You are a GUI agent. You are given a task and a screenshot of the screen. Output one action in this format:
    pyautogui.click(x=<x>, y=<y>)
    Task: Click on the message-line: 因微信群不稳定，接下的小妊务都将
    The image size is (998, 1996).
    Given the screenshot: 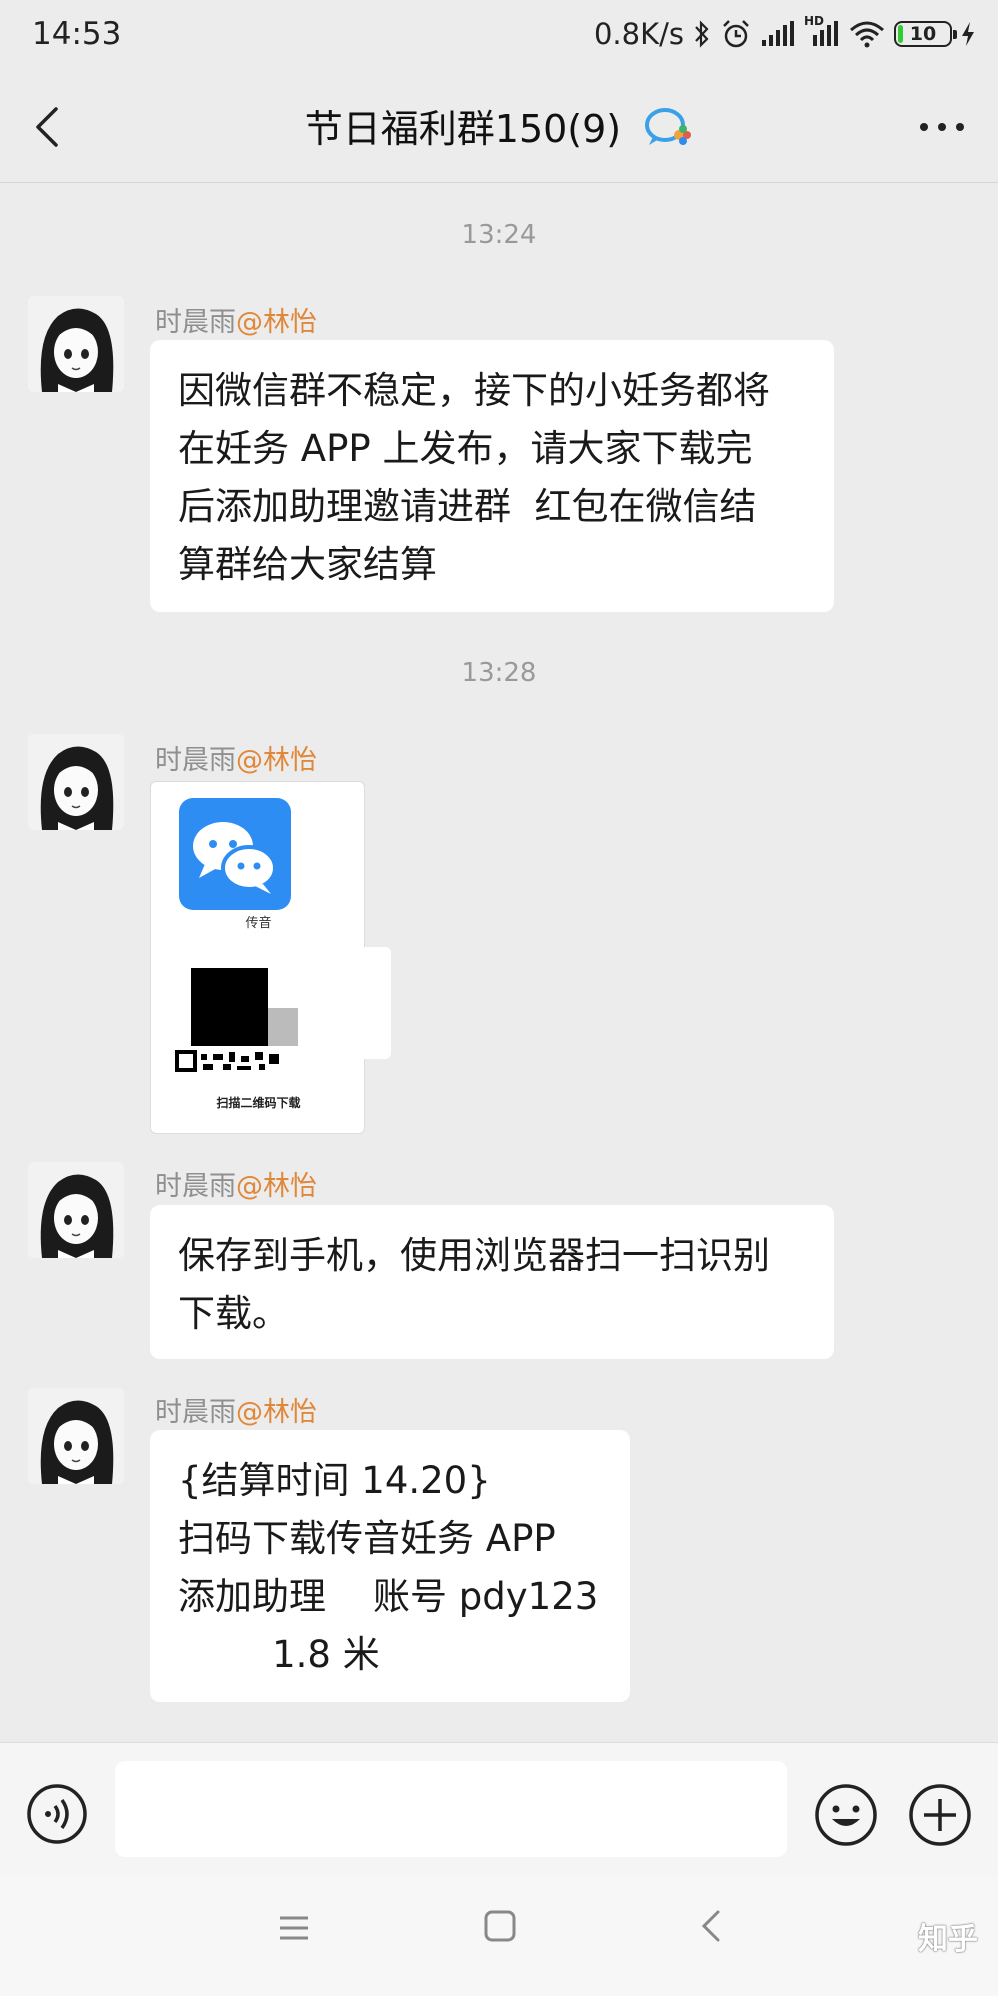 What is the action you would take?
    pyautogui.click(x=474, y=390)
    